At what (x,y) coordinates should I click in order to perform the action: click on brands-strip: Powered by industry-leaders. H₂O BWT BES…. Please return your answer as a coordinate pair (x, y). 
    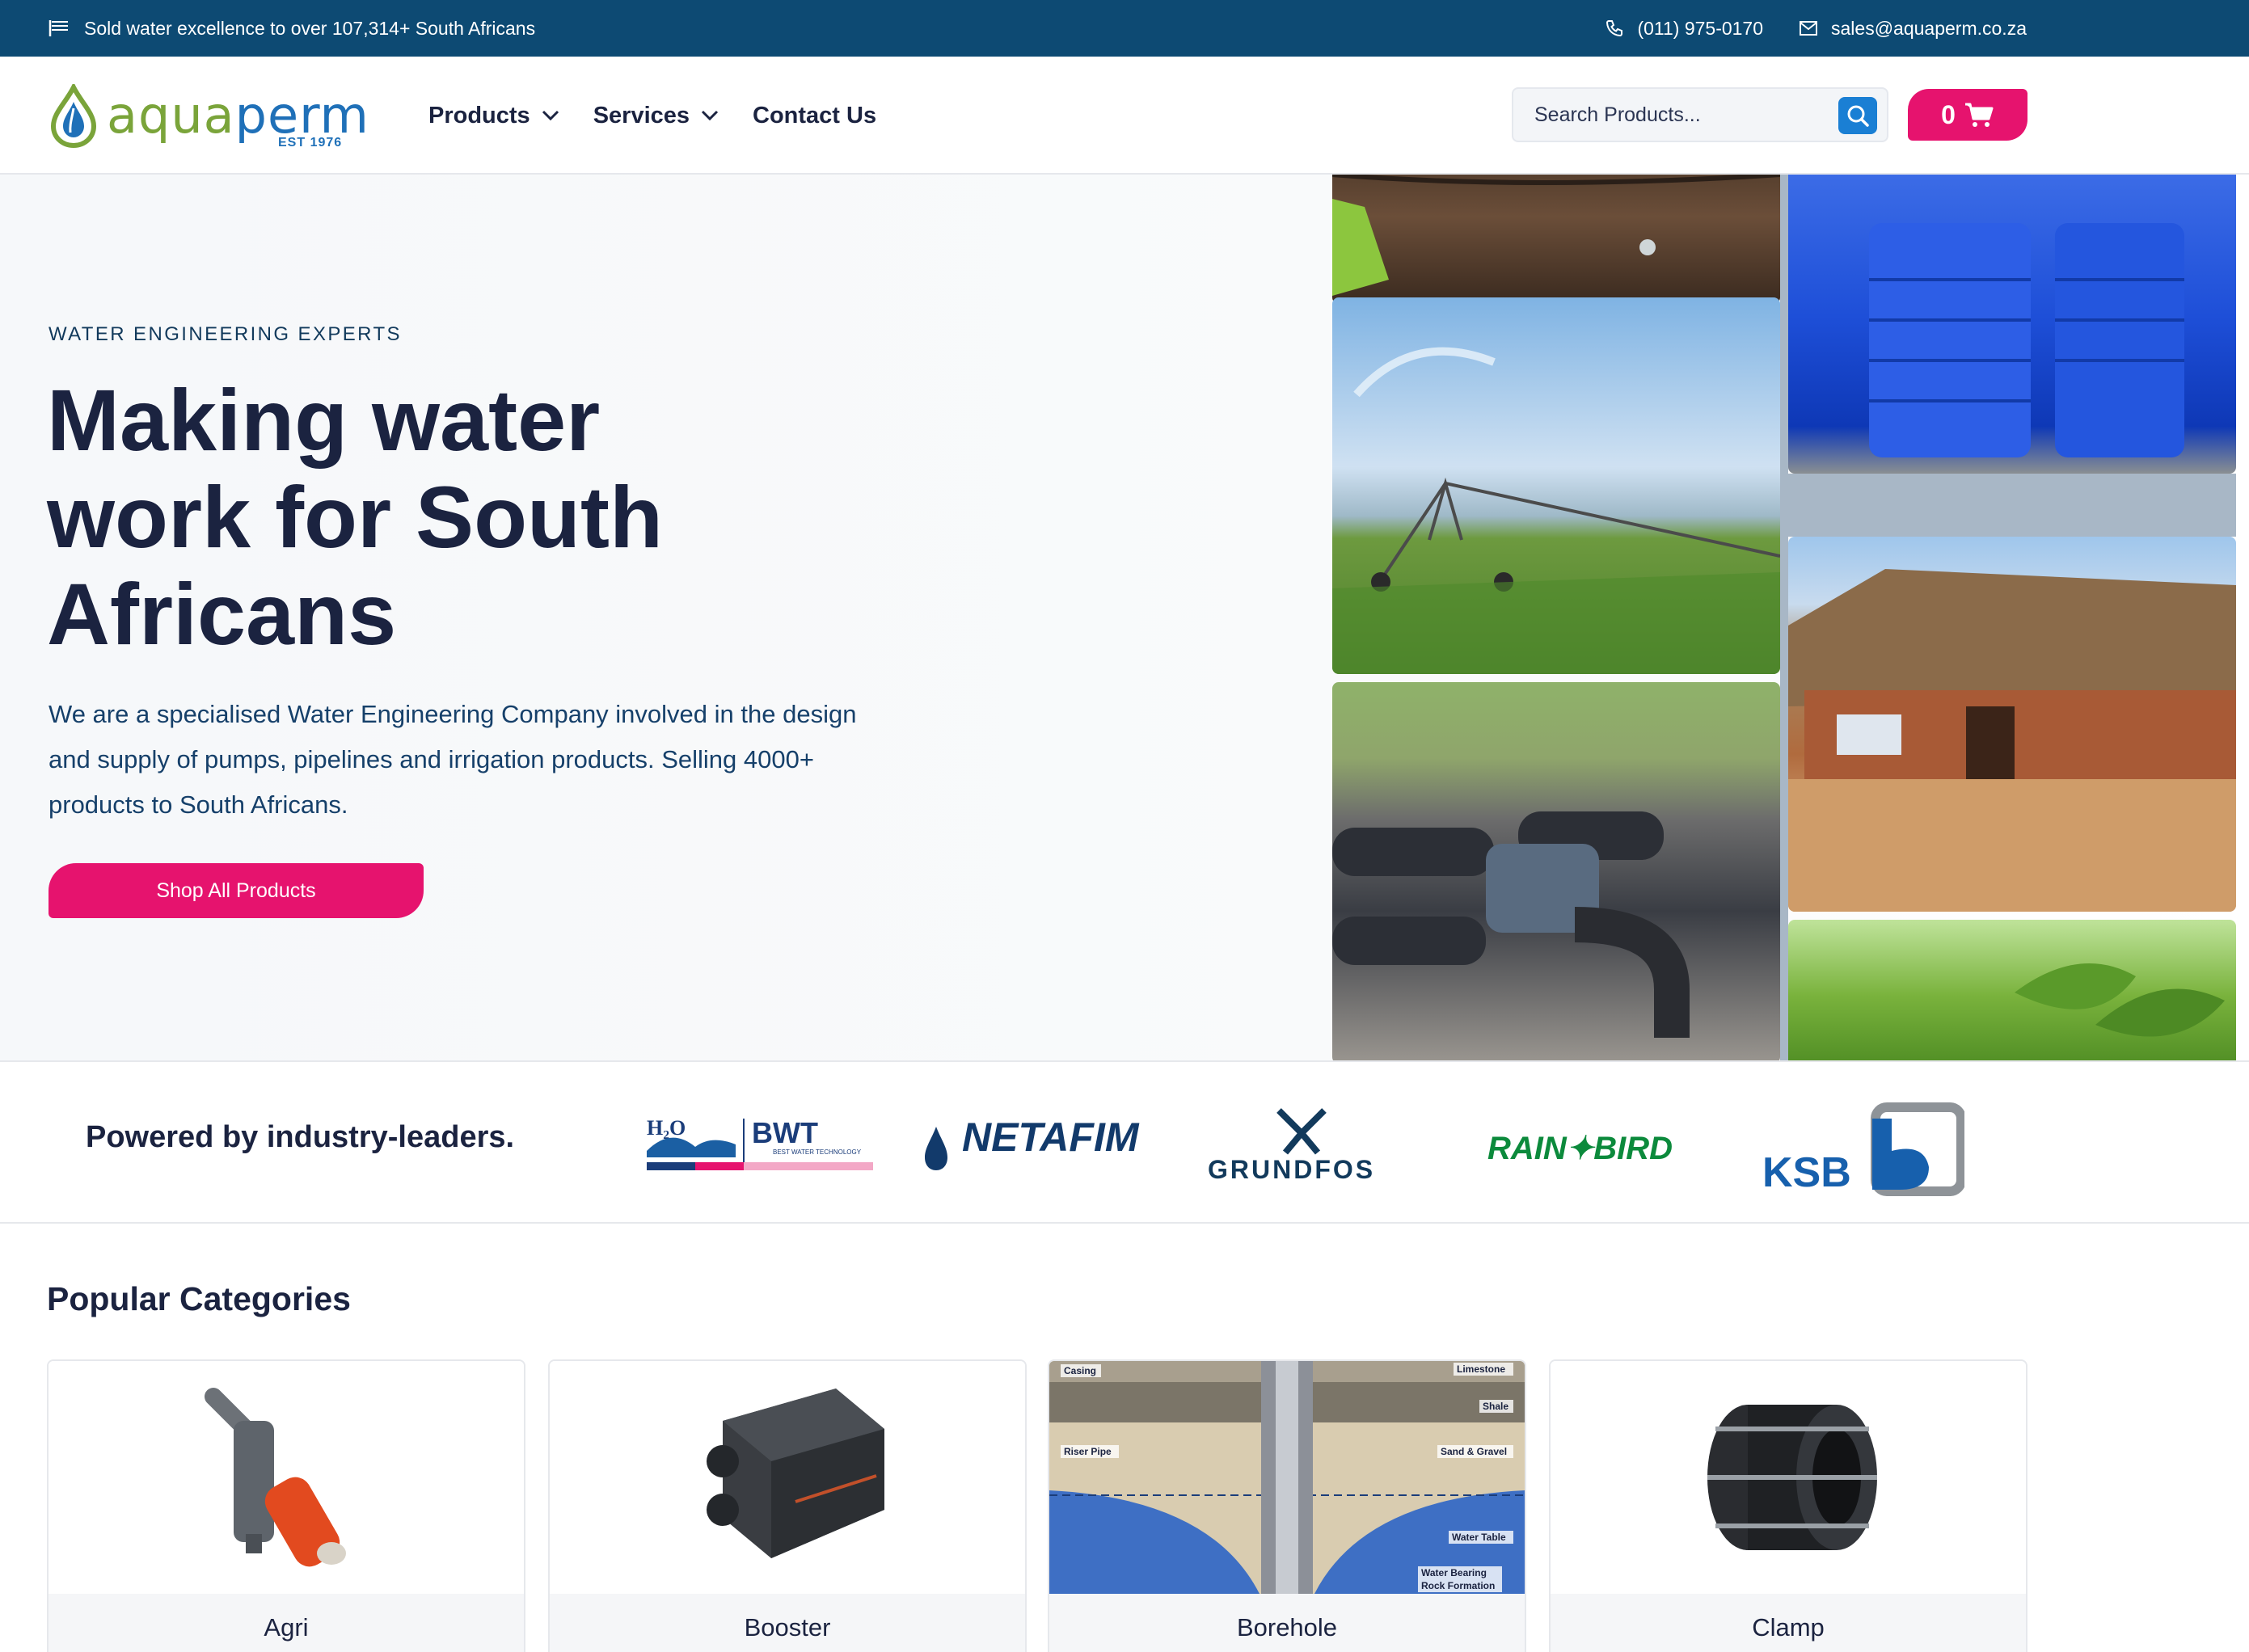
    Looking at the image, I should click on (1124, 1142).